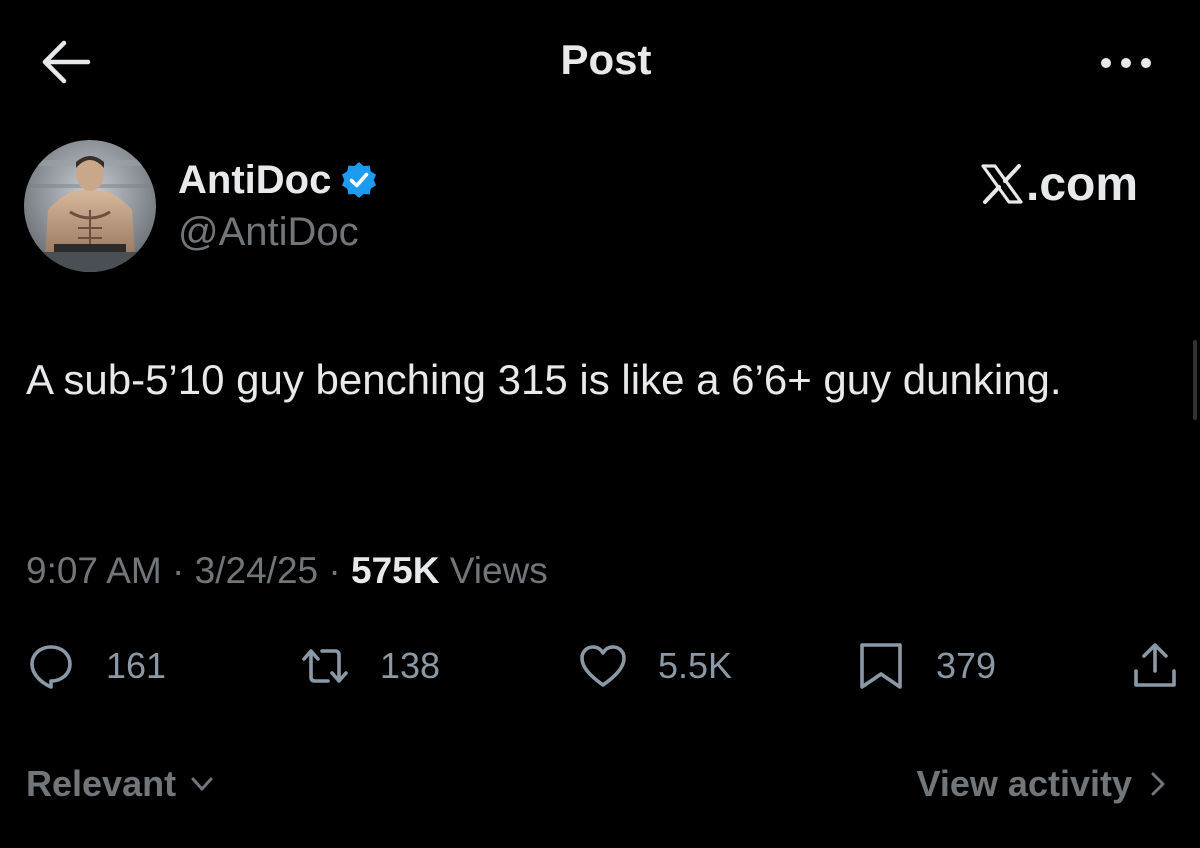 This screenshot has width=1200, height=848. Describe the element at coordinates (881, 666) in the screenshot. I see `bookmark-icon` at that location.